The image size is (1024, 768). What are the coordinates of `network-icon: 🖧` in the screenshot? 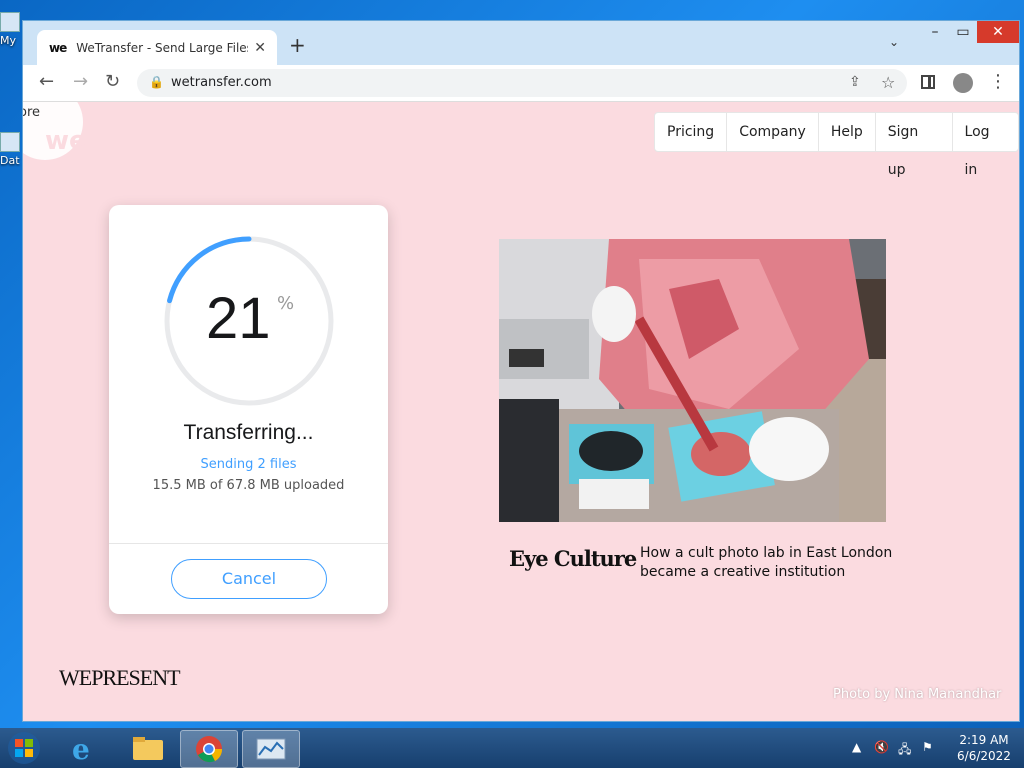 It's located at (904, 750).